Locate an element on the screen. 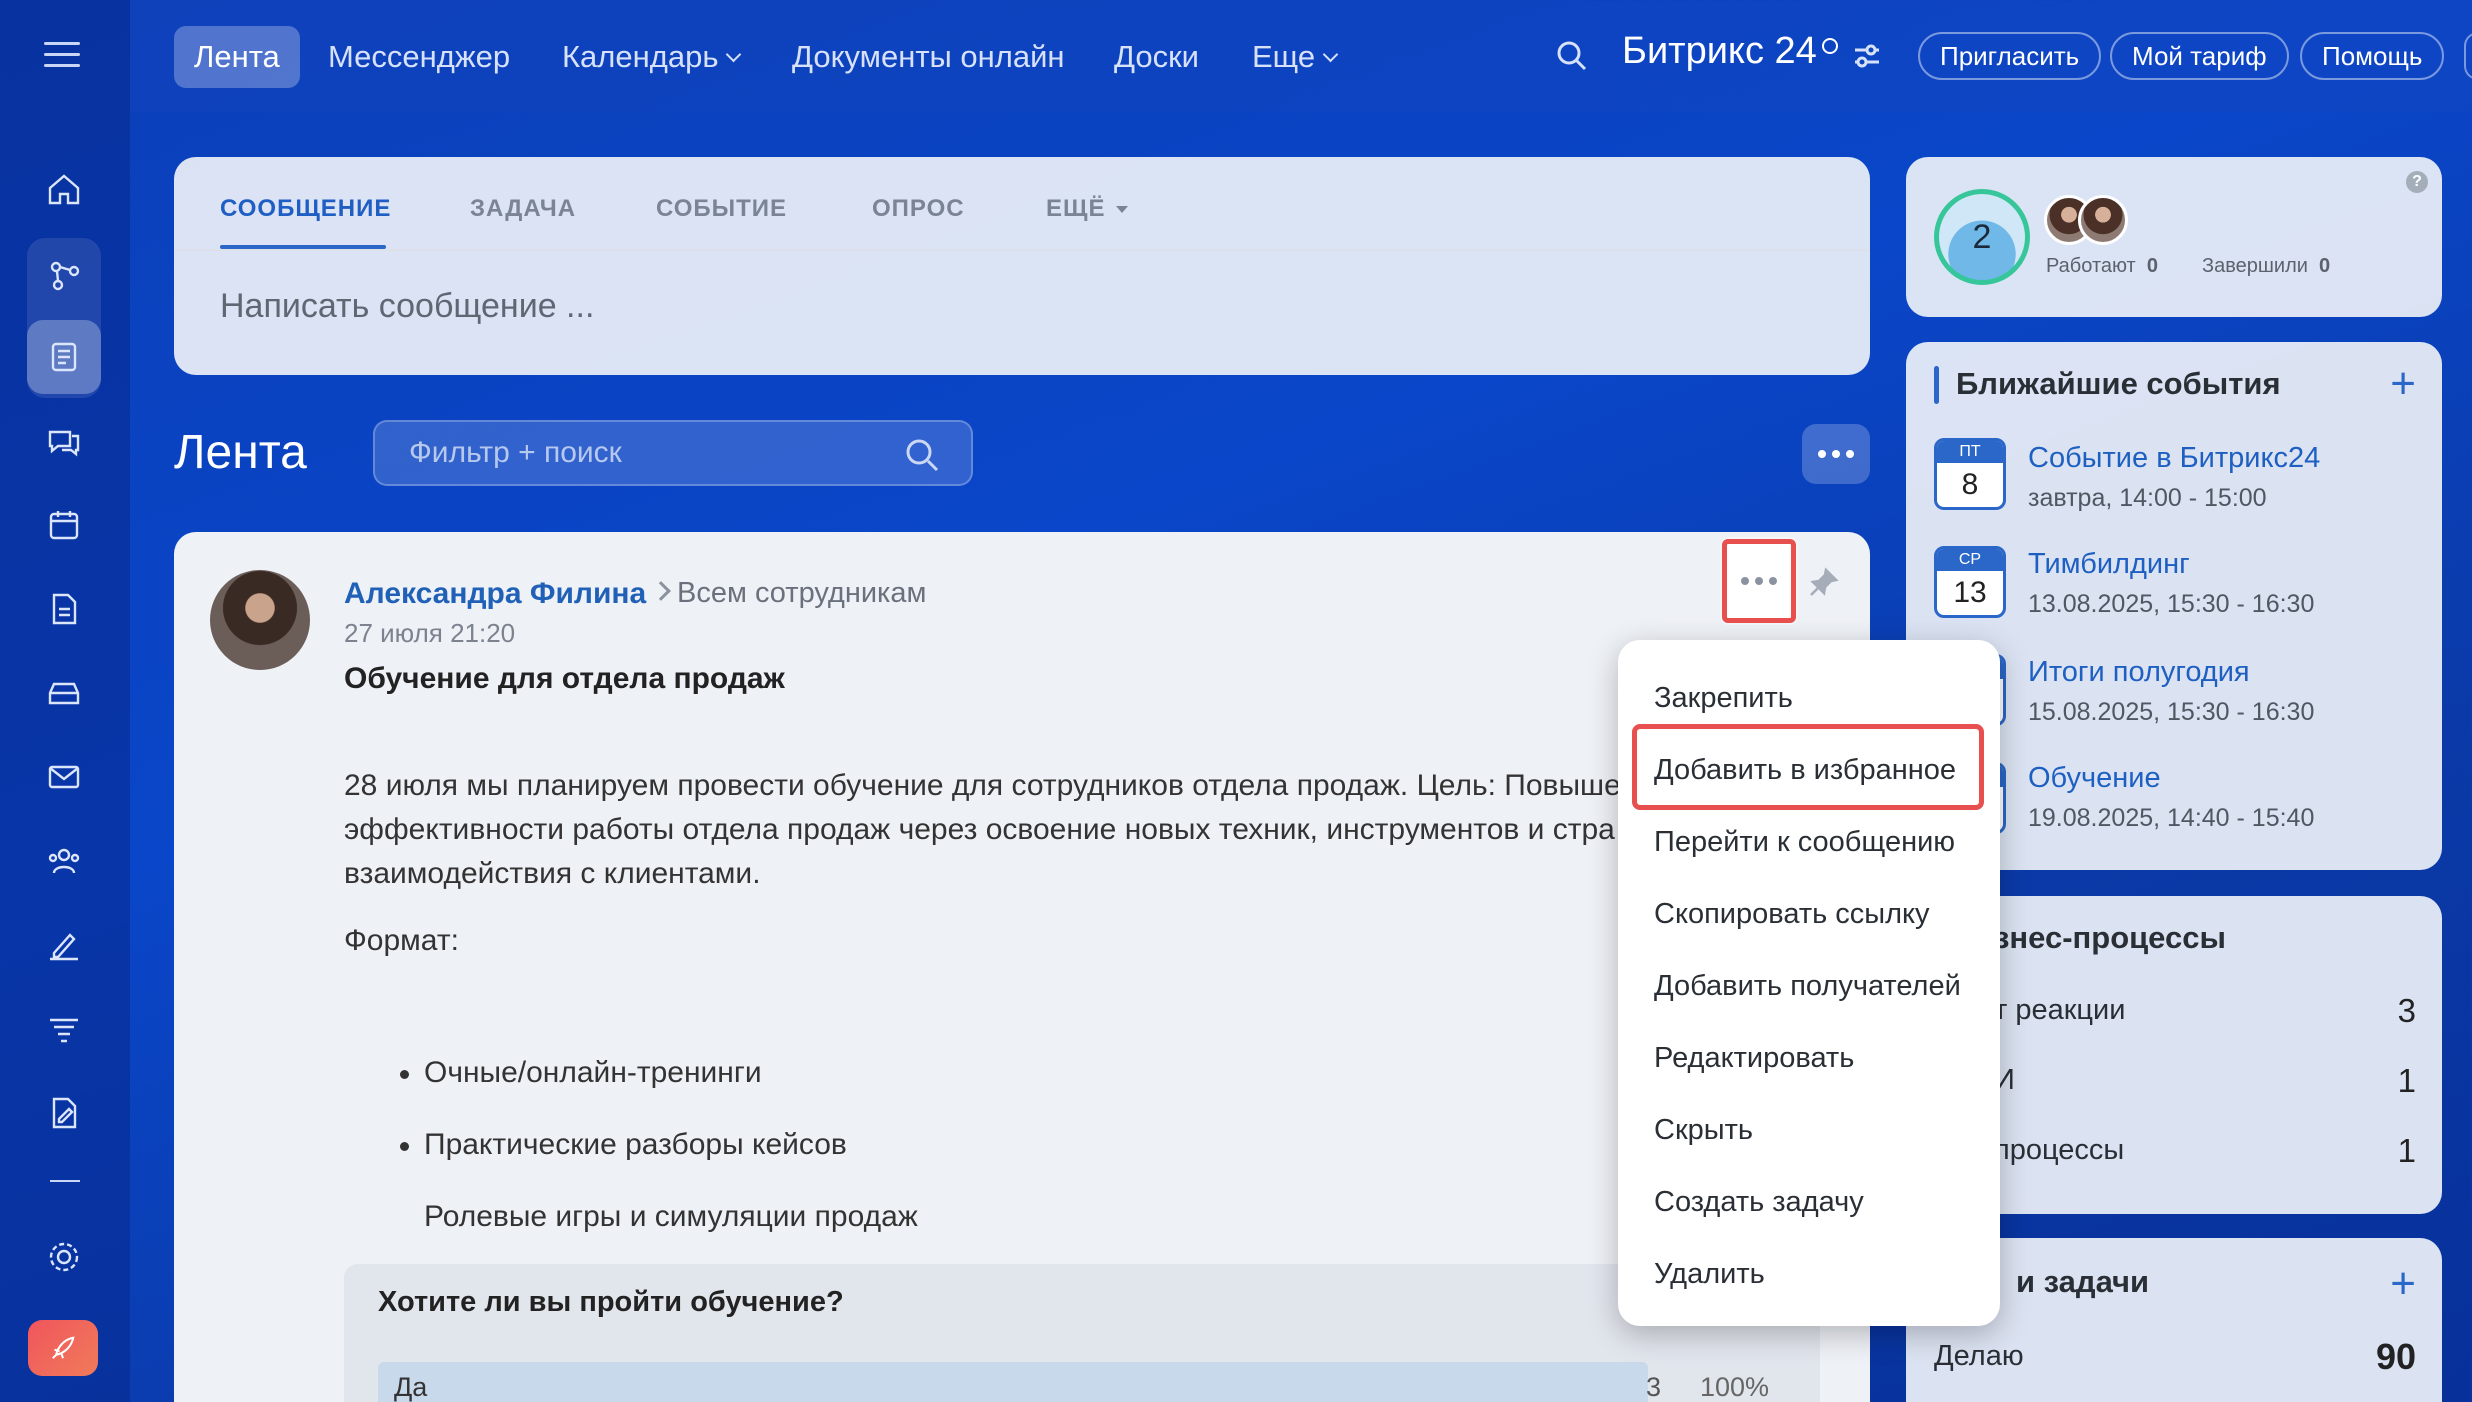 The width and height of the screenshot is (2472, 1402). employees-icon is located at coordinates (64, 861).